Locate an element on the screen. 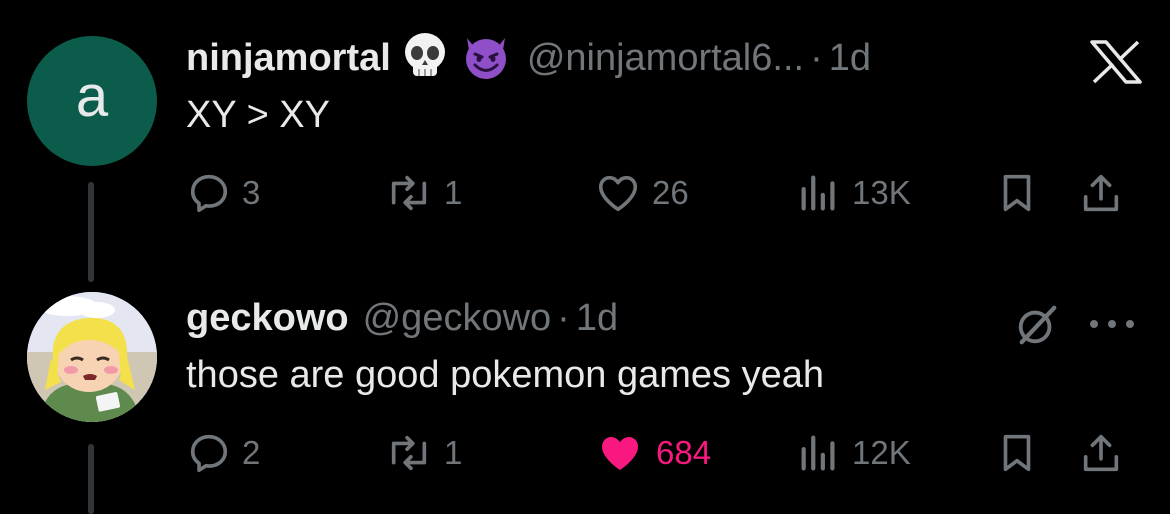 This screenshot has height=514, width=1170. views-button: 13K is located at coordinates (853, 193).